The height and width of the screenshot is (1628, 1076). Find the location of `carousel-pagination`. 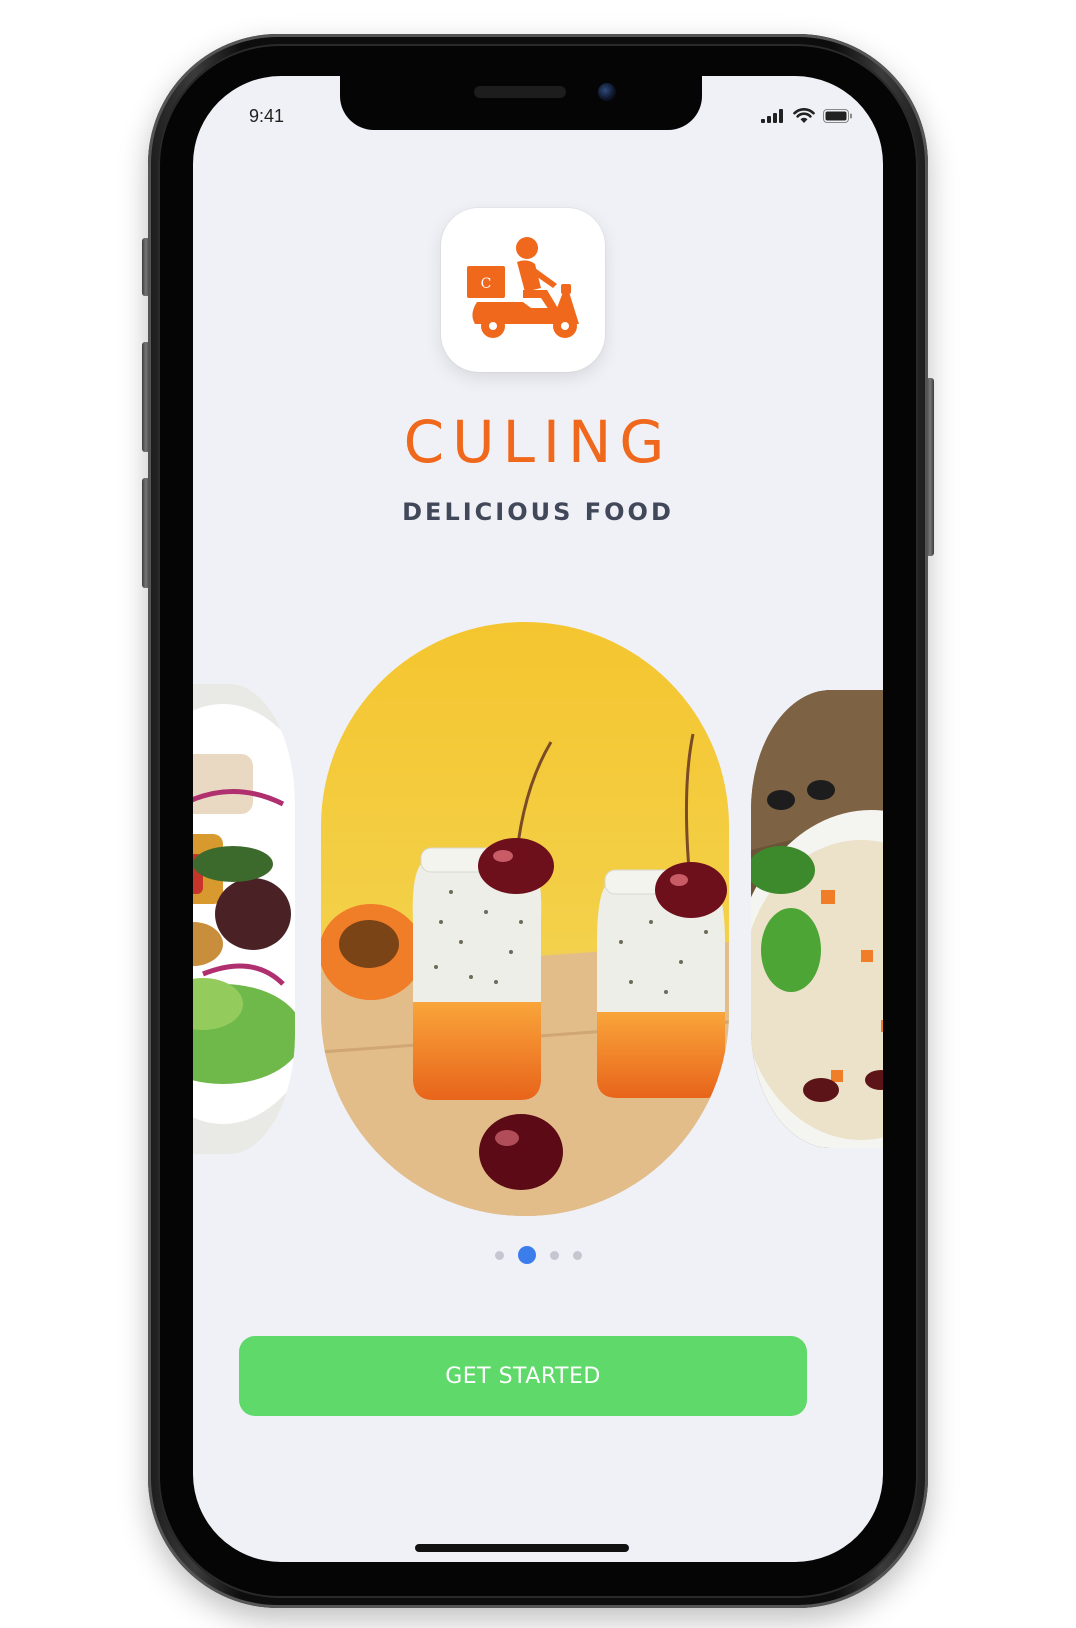

carousel-pagination is located at coordinates (538, 1255).